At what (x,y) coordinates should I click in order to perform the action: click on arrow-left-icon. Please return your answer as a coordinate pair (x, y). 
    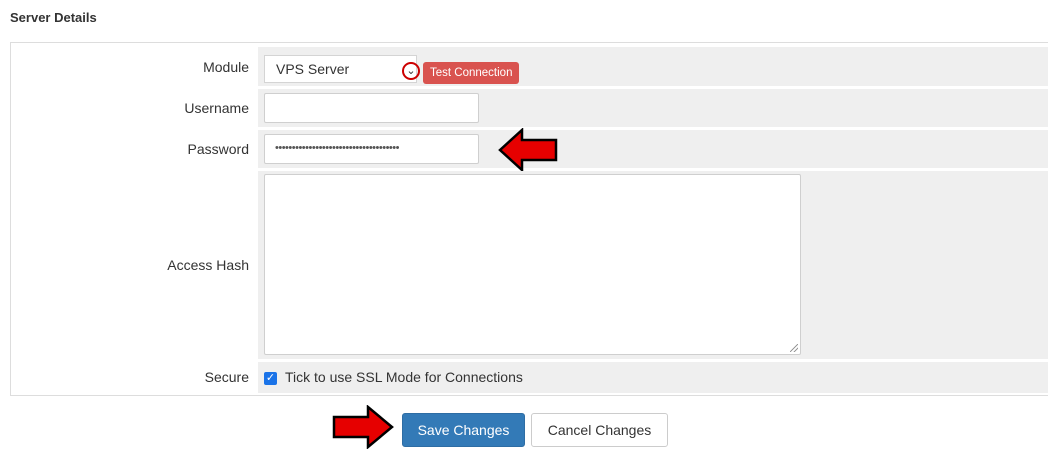
    Looking at the image, I should click on (528, 150).